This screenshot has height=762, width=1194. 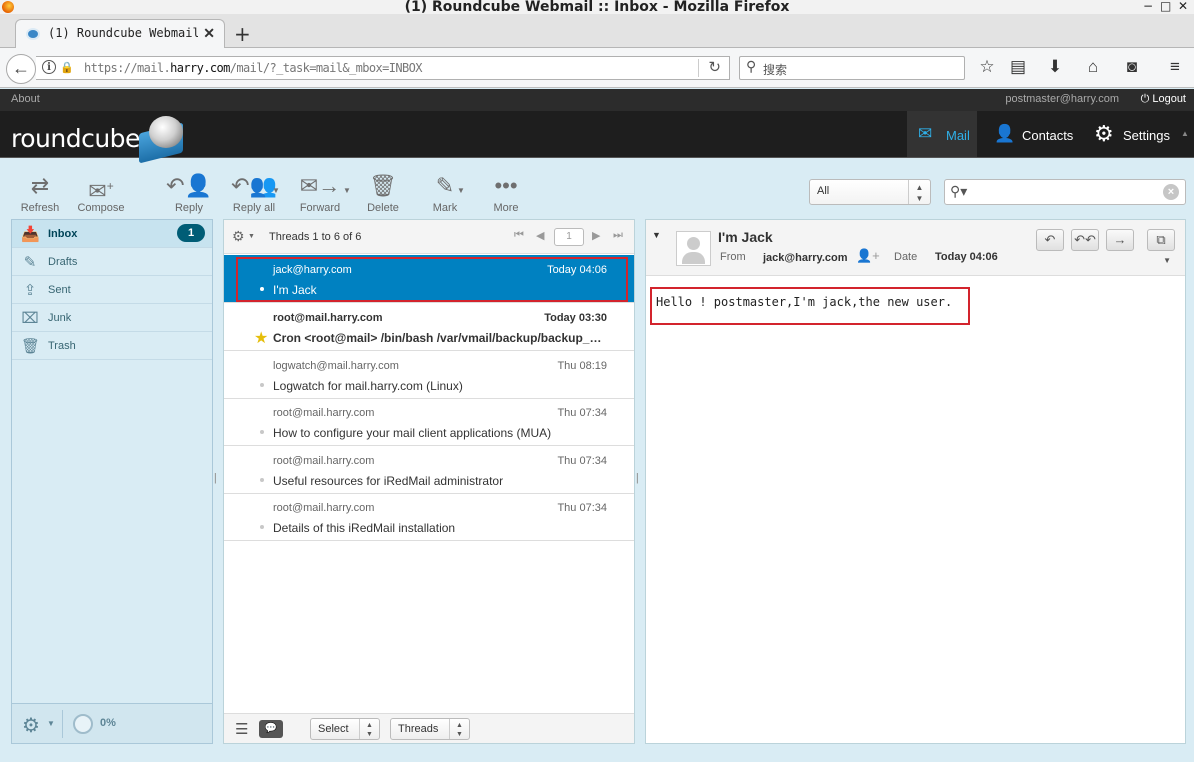 What do you see at coordinates (1171, 192) in the screenshot?
I see `clear-search-icon: ×` at bounding box center [1171, 192].